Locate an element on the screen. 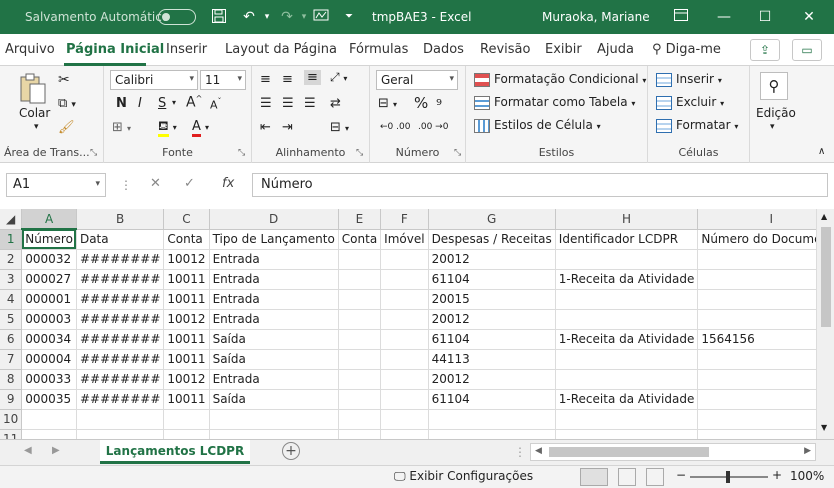  touch-mode-icon is located at coordinates (321, 17).